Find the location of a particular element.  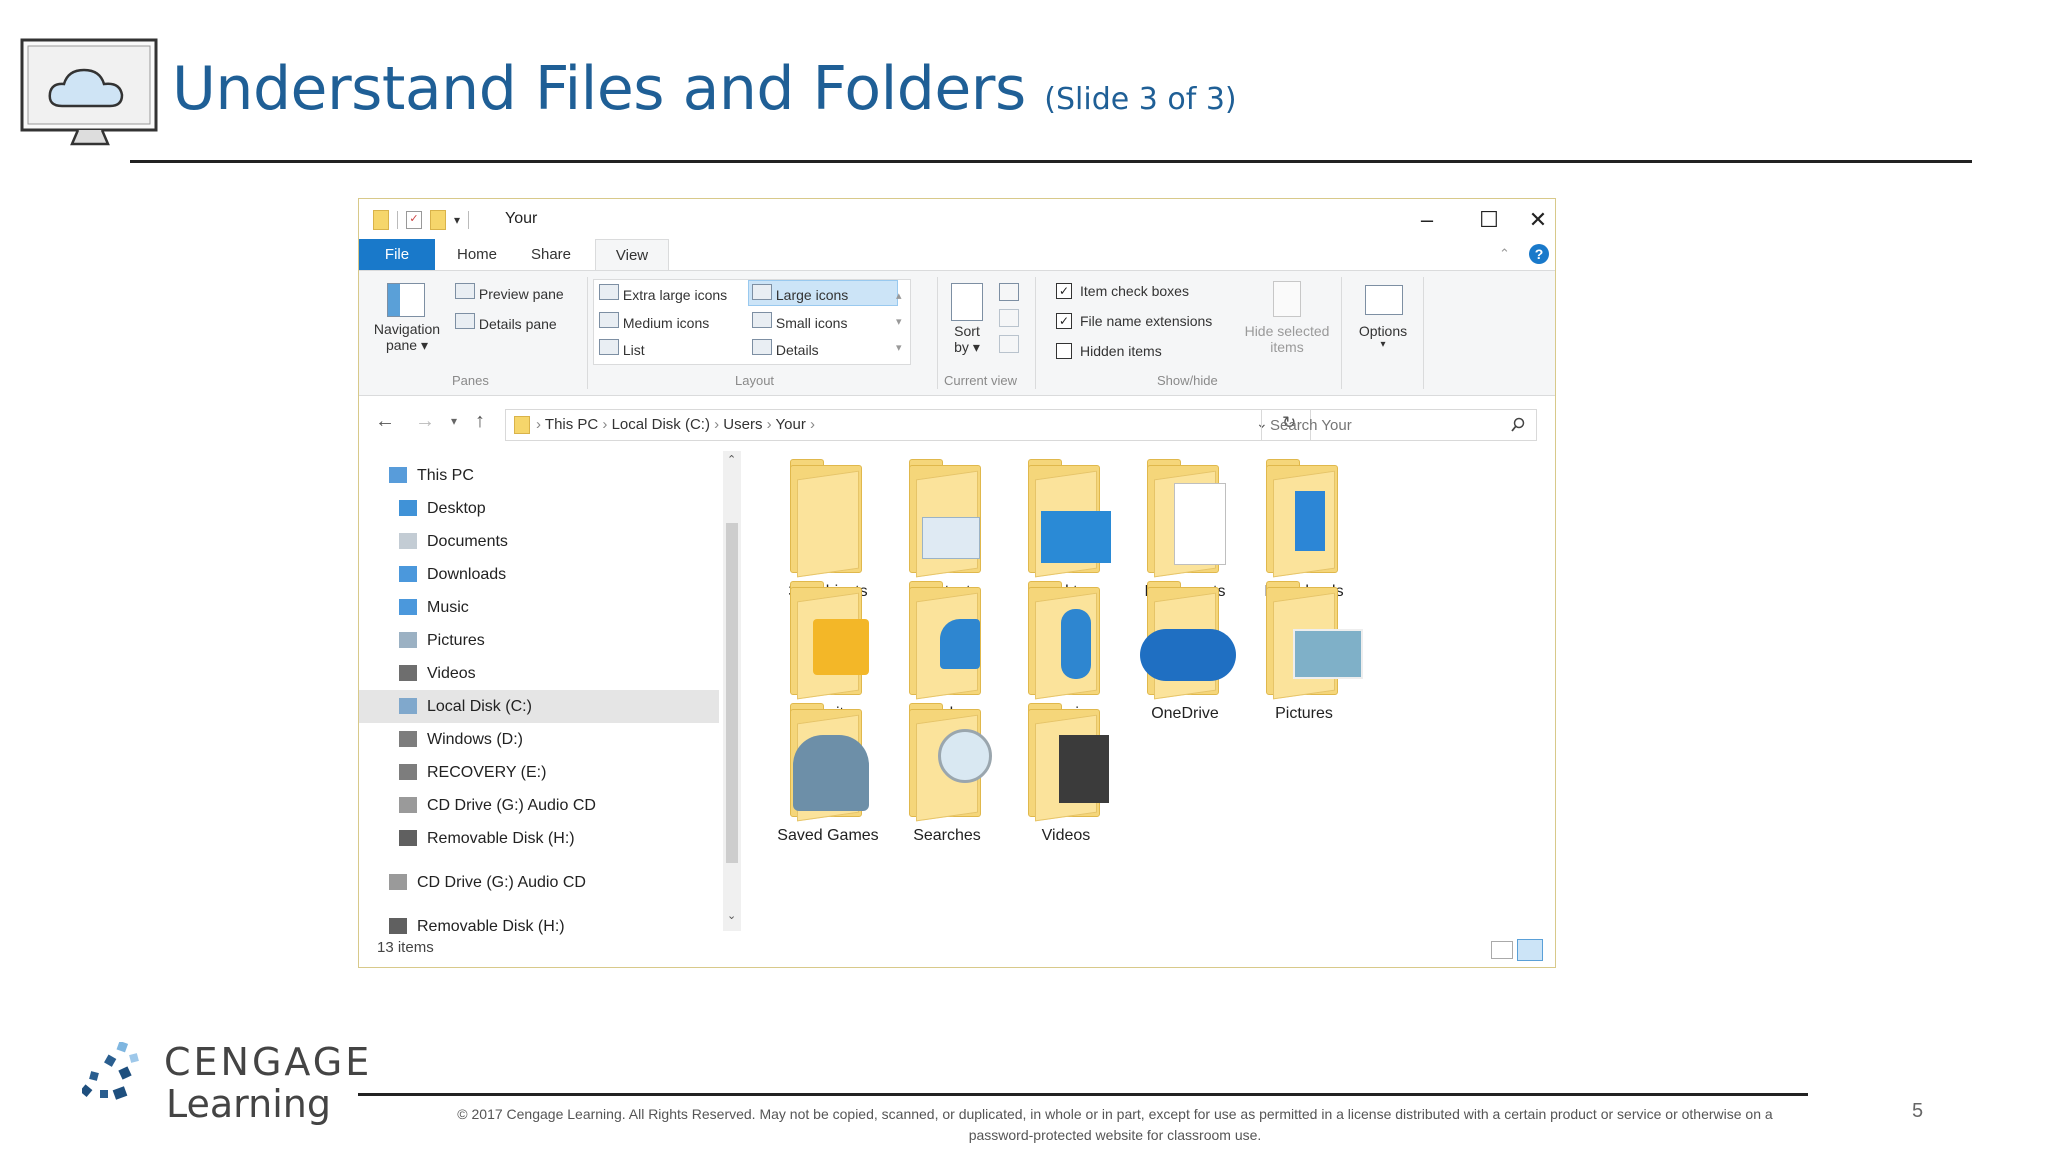

breadcrumb-your: Your is located at coordinates (791, 424).